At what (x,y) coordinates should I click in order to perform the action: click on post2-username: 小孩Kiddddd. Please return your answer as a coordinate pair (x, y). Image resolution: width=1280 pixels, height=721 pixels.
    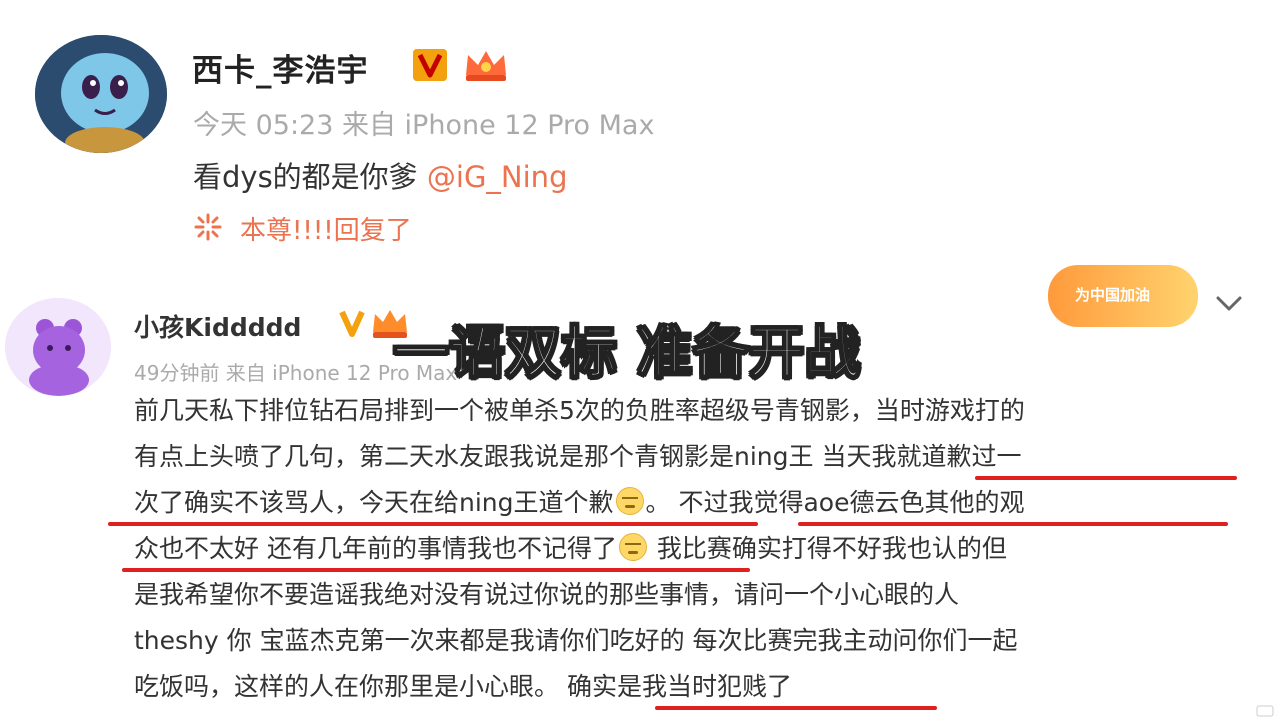
    Looking at the image, I should click on (217, 326).